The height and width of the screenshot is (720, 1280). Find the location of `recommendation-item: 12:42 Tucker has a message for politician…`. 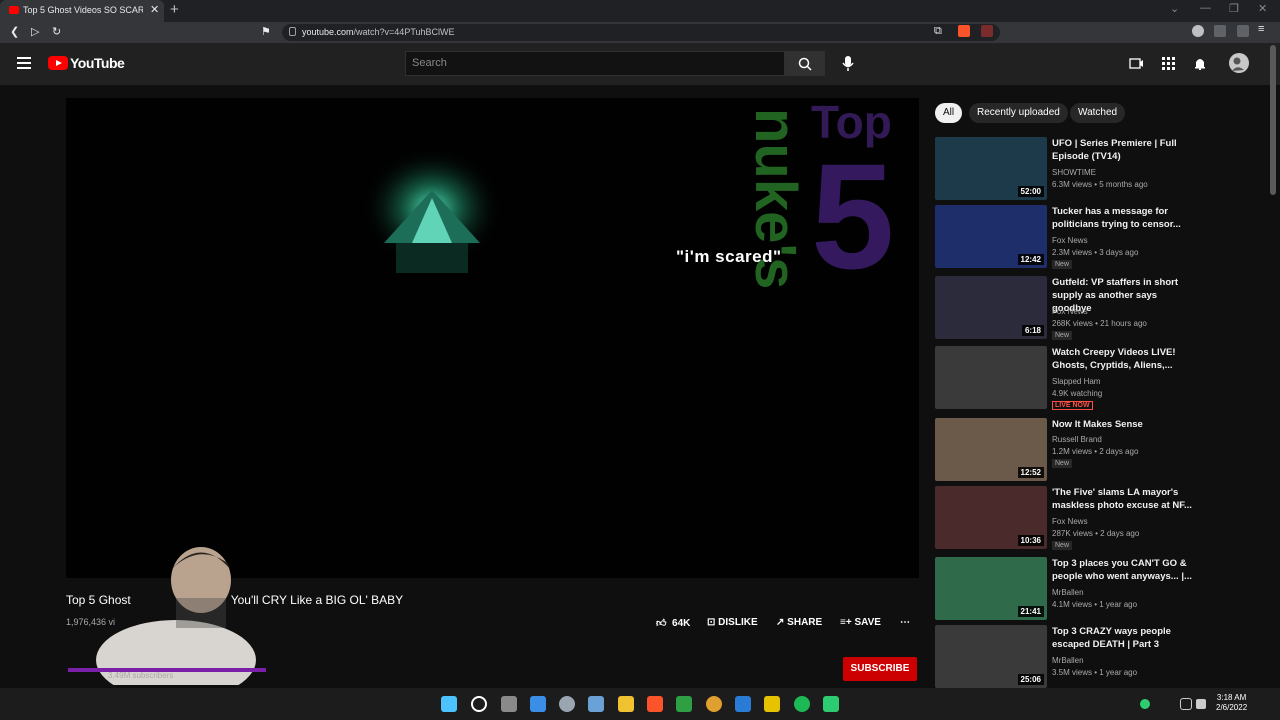

recommendation-item: 12:42 Tucker has a message for politician… is located at coordinates (1065, 237).